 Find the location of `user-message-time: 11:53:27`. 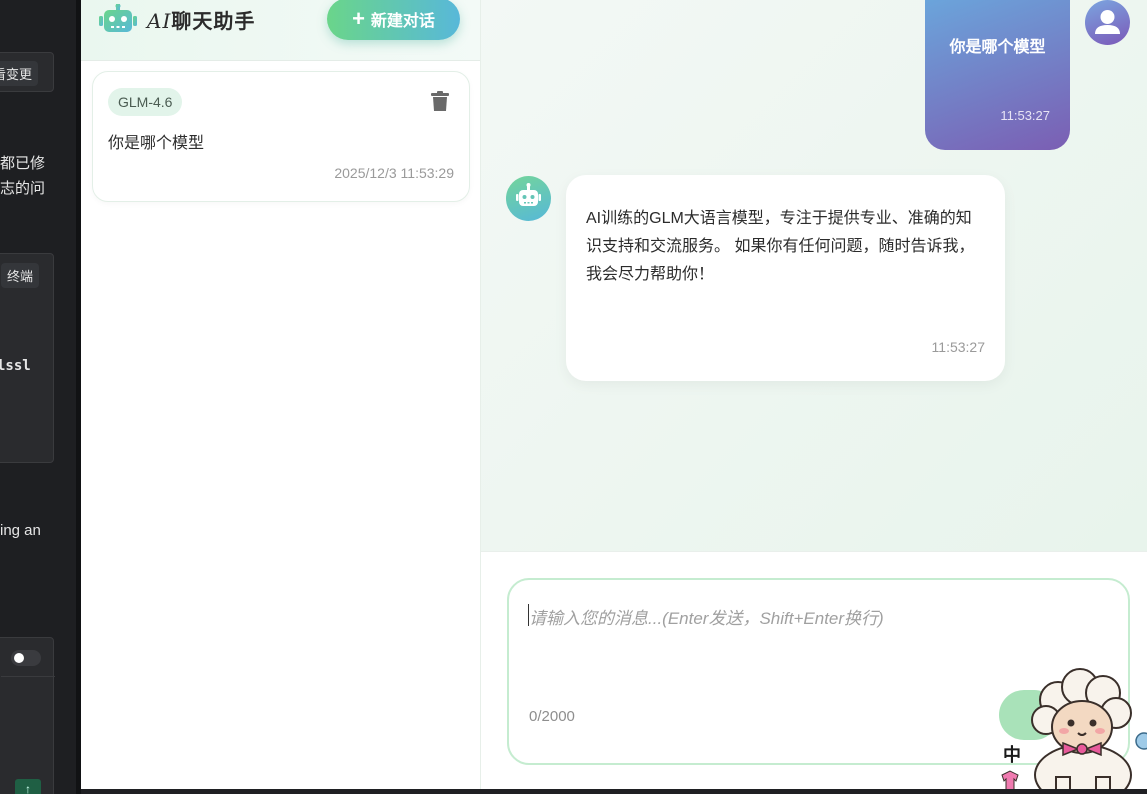

user-message-time: 11:53:27 is located at coordinates (1025, 115).